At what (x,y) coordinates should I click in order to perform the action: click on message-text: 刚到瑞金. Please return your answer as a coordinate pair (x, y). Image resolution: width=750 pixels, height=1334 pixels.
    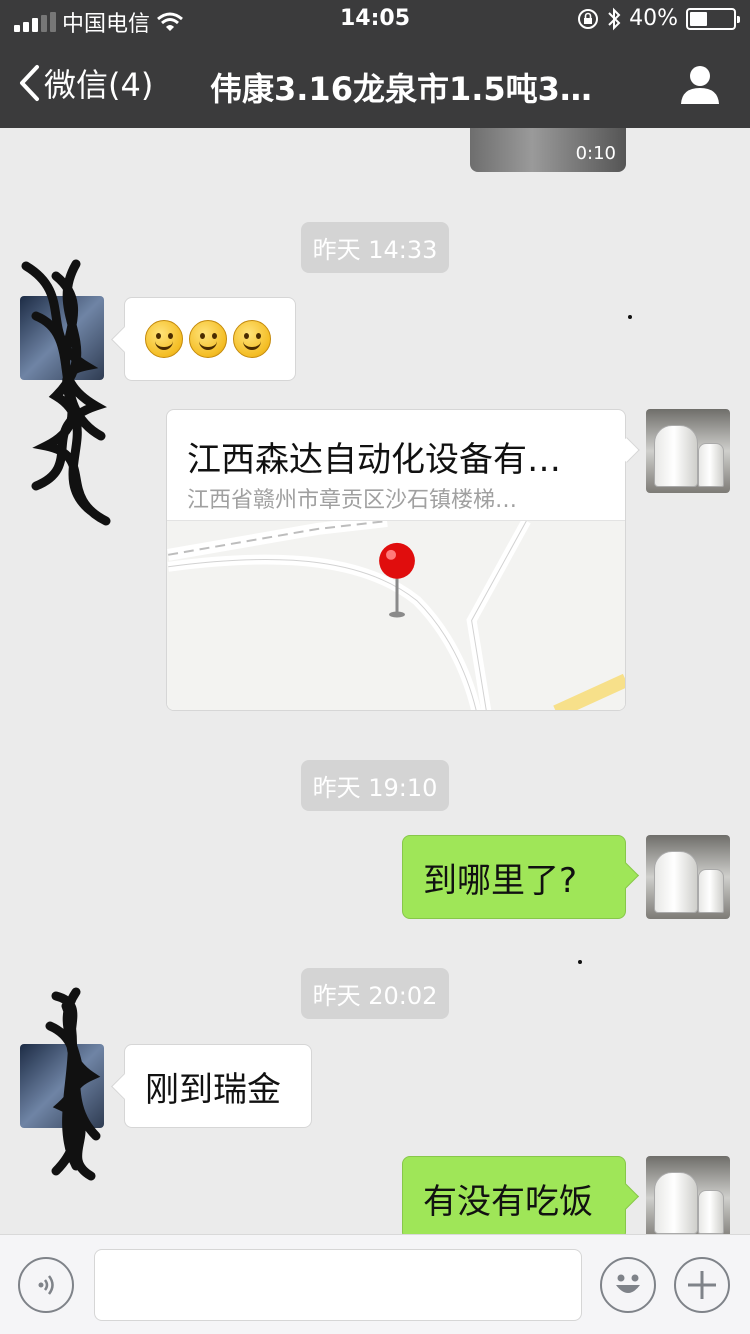
    Looking at the image, I should click on (213, 1089).